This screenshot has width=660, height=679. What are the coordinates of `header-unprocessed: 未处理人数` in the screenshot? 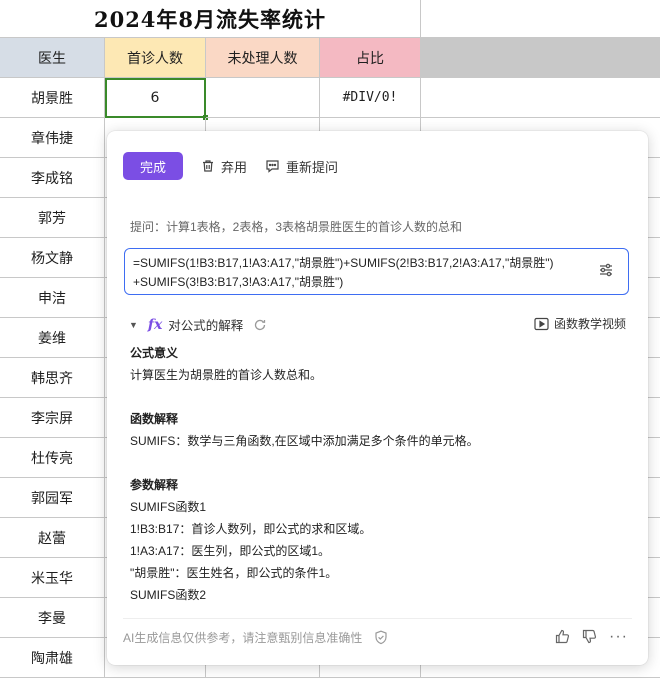 It's located at (263, 58).